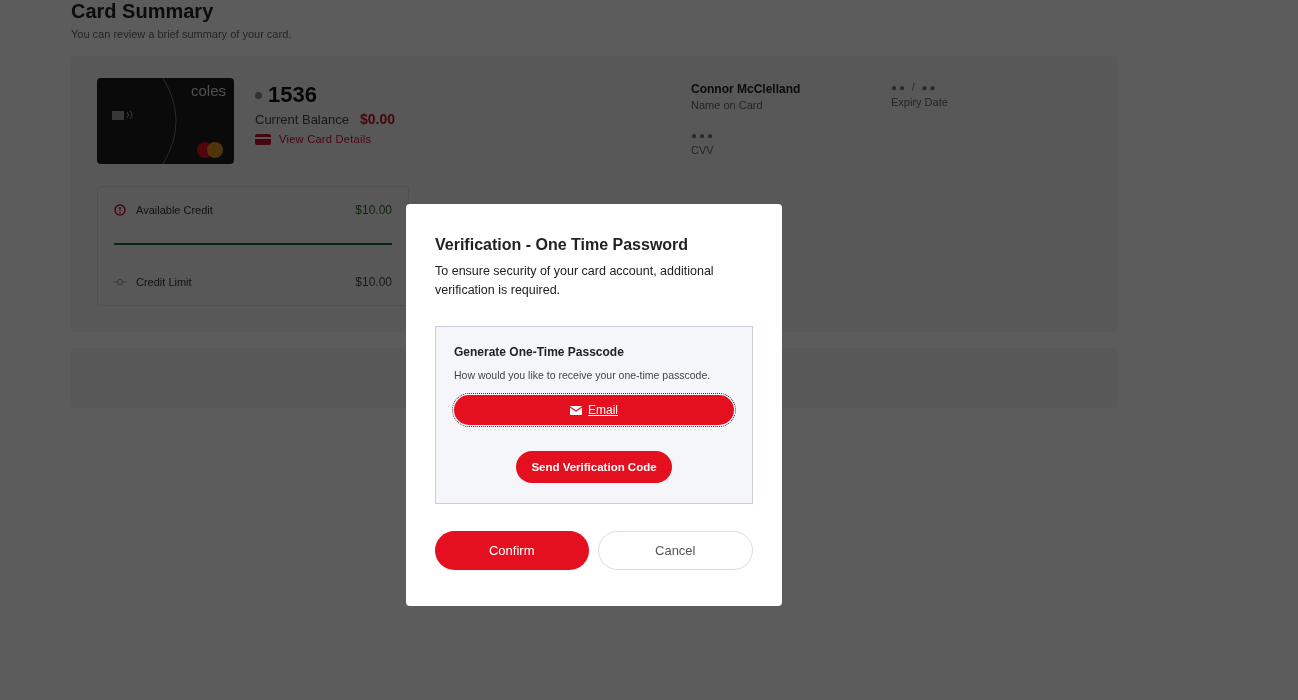  Describe the element at coordinates (164, 282) in the screenshot. I see `credit-limit-label: Credit Limit` at that location.